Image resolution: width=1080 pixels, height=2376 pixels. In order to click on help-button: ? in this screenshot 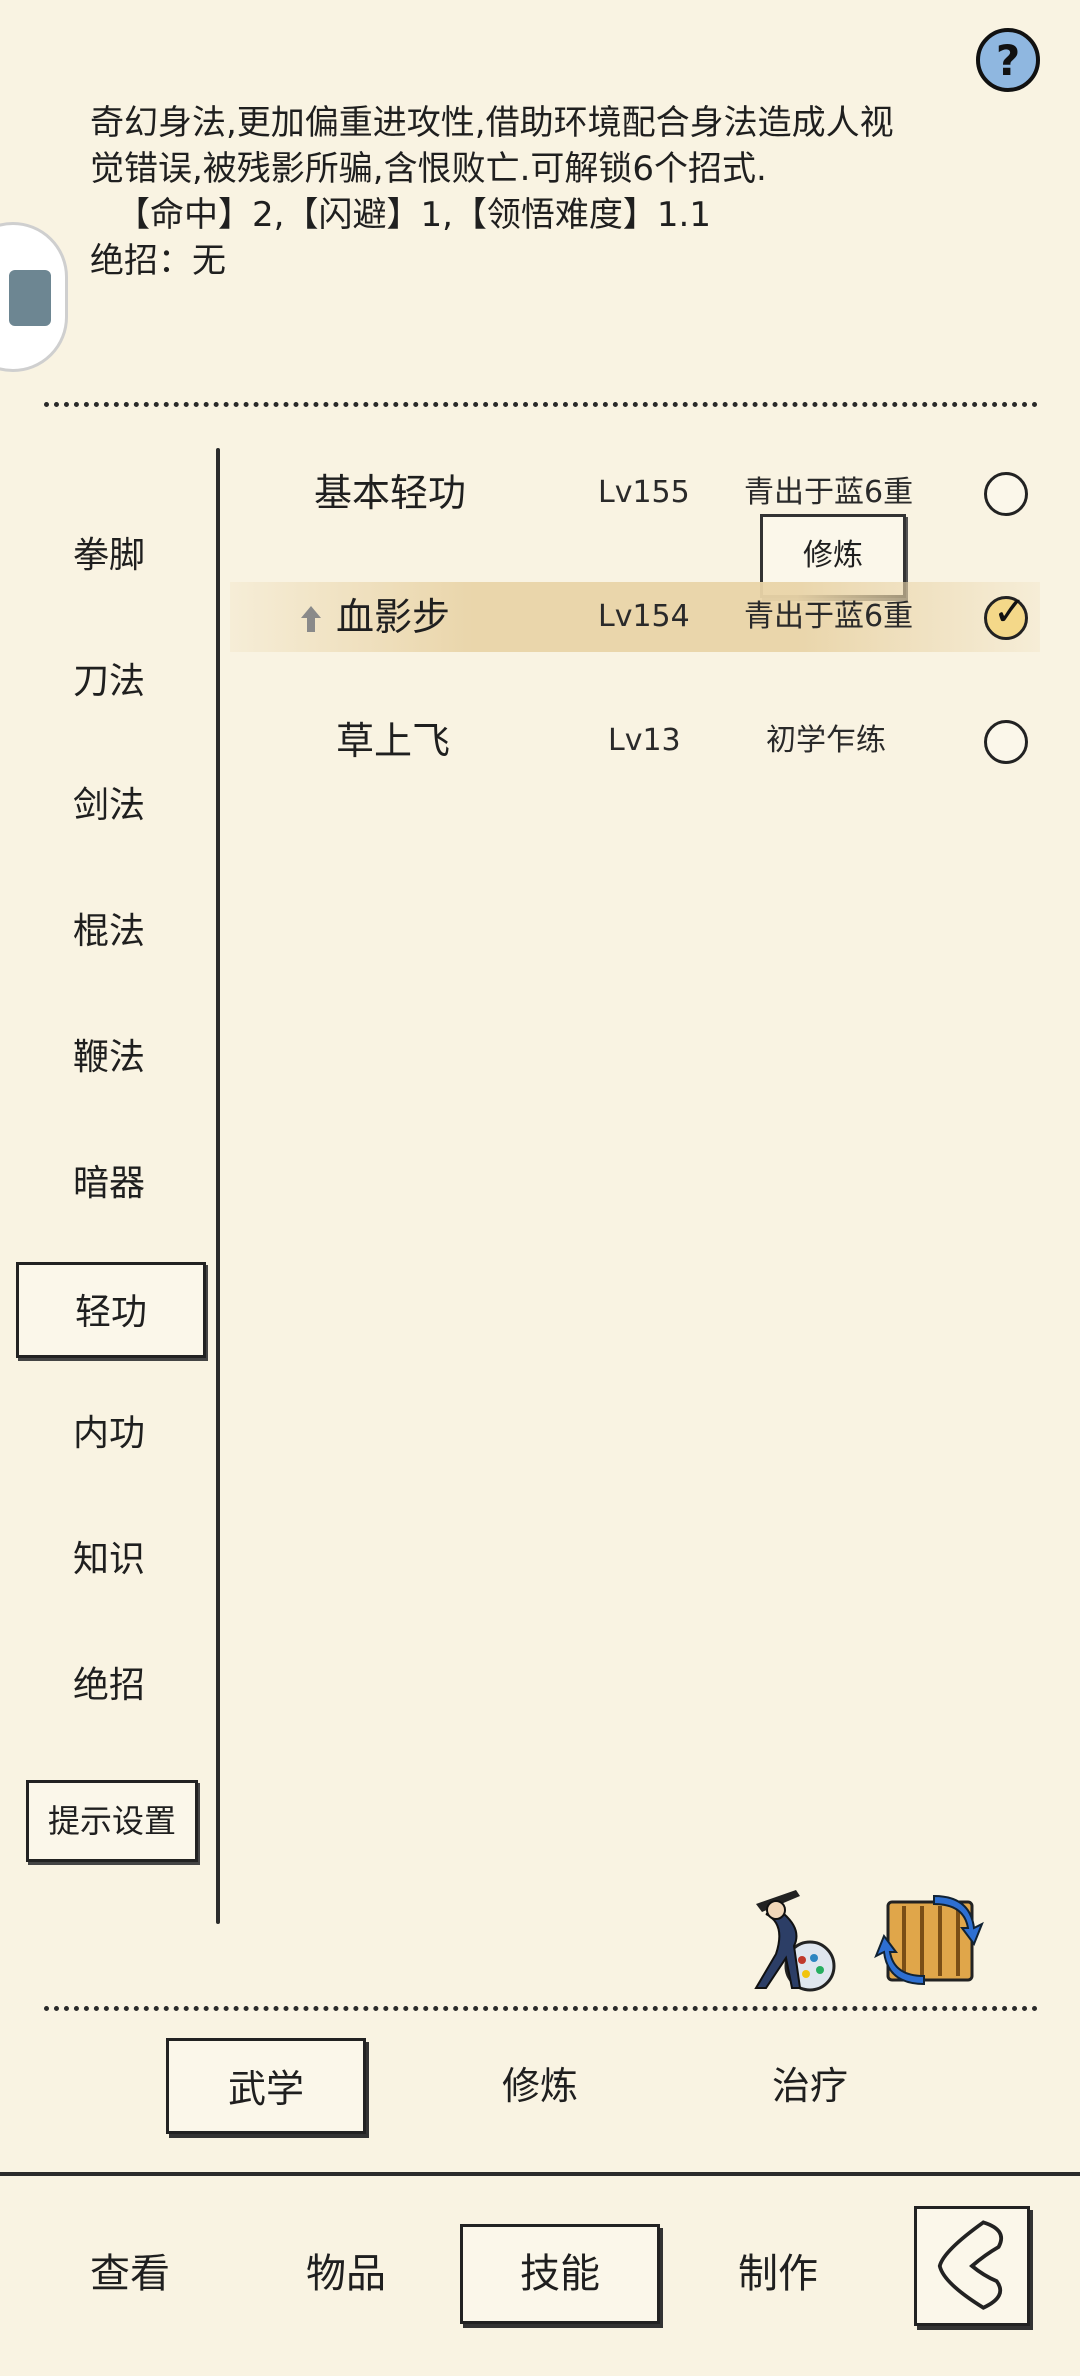, I will do `click(1008, 60)`.